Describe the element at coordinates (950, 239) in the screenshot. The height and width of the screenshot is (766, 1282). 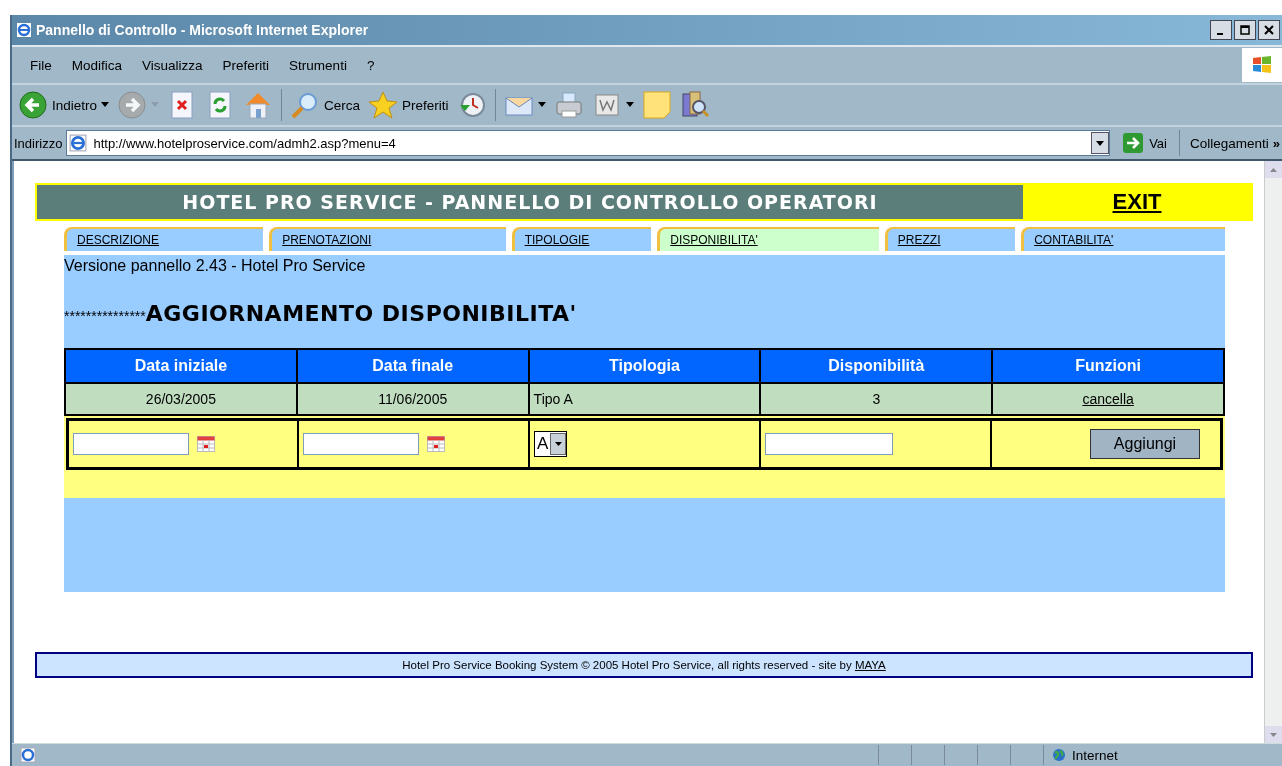
I see `nav-tab: PREZZI` at that location.